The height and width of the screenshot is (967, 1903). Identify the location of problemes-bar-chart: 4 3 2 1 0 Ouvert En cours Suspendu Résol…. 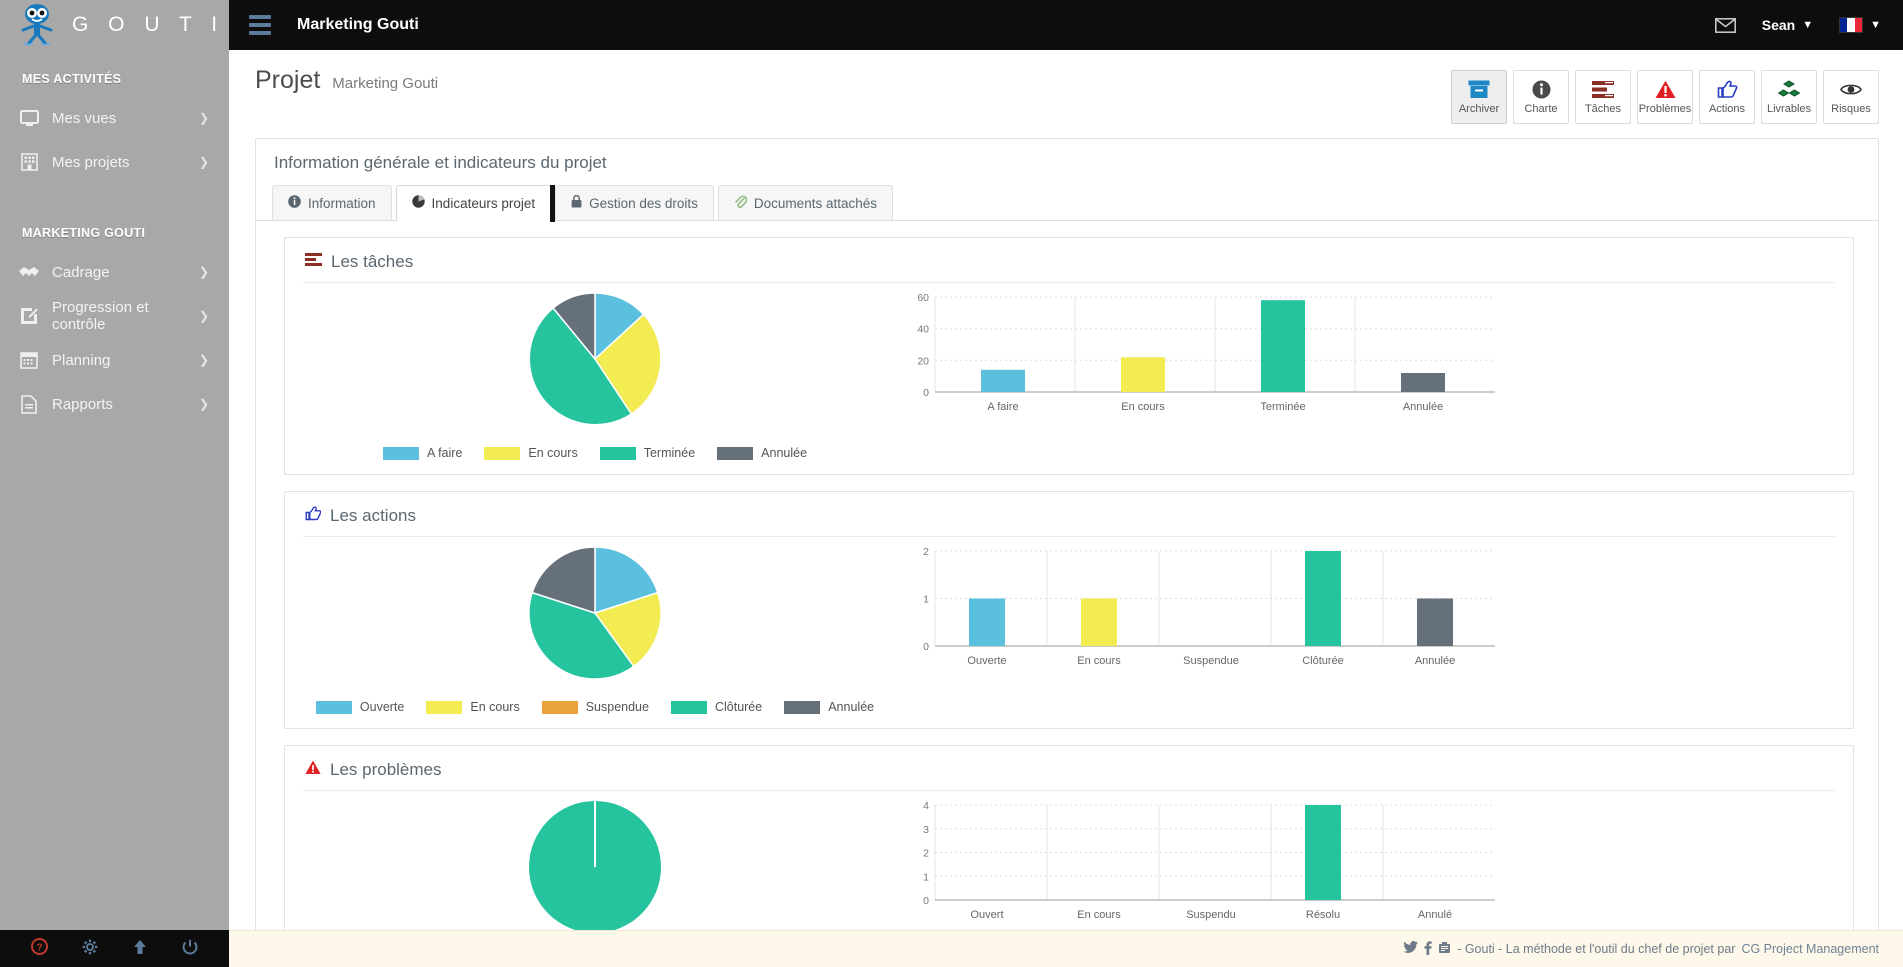
(1205, 859).